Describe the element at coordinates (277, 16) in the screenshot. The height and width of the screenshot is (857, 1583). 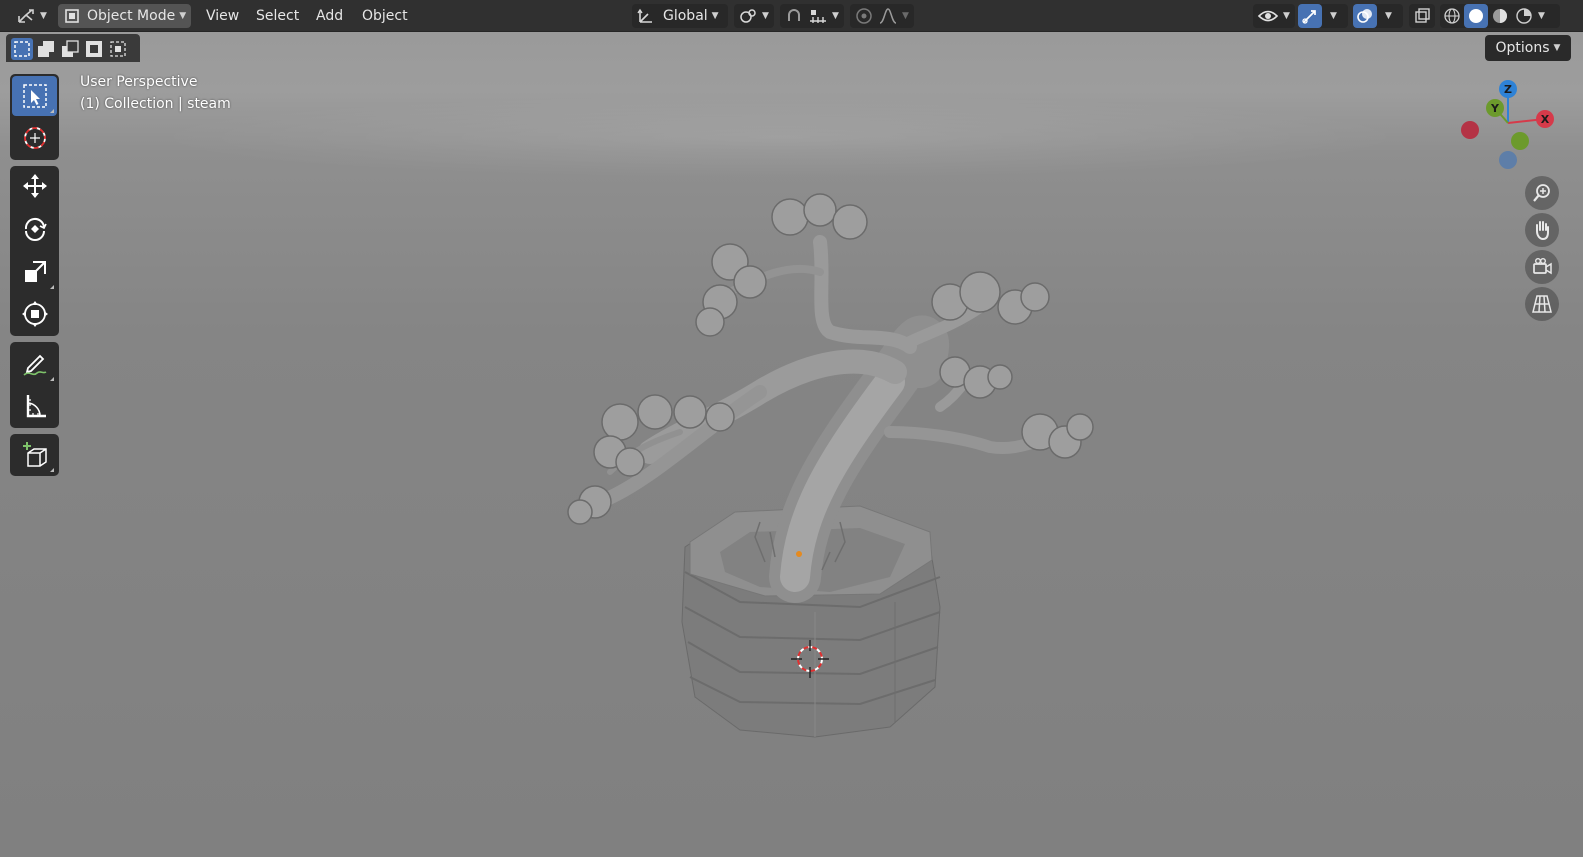
I see `menu-select: Select` at that location.